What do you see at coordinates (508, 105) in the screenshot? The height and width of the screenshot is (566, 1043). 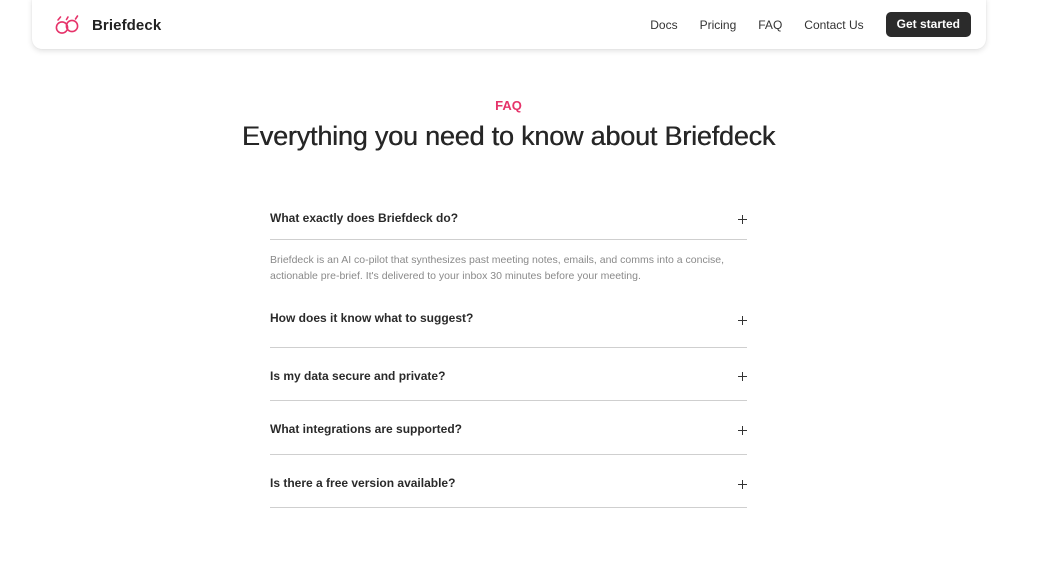 I see `faq-eyebrow: FAQ` at bounding box center [508, 105].